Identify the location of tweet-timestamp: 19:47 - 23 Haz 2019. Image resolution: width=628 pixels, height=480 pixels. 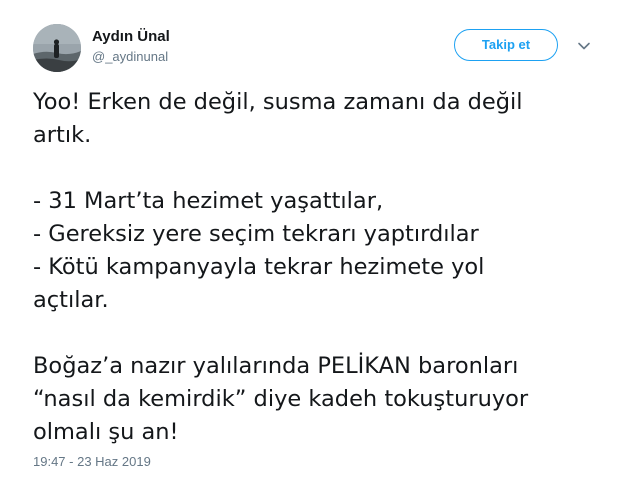
(92, 461).